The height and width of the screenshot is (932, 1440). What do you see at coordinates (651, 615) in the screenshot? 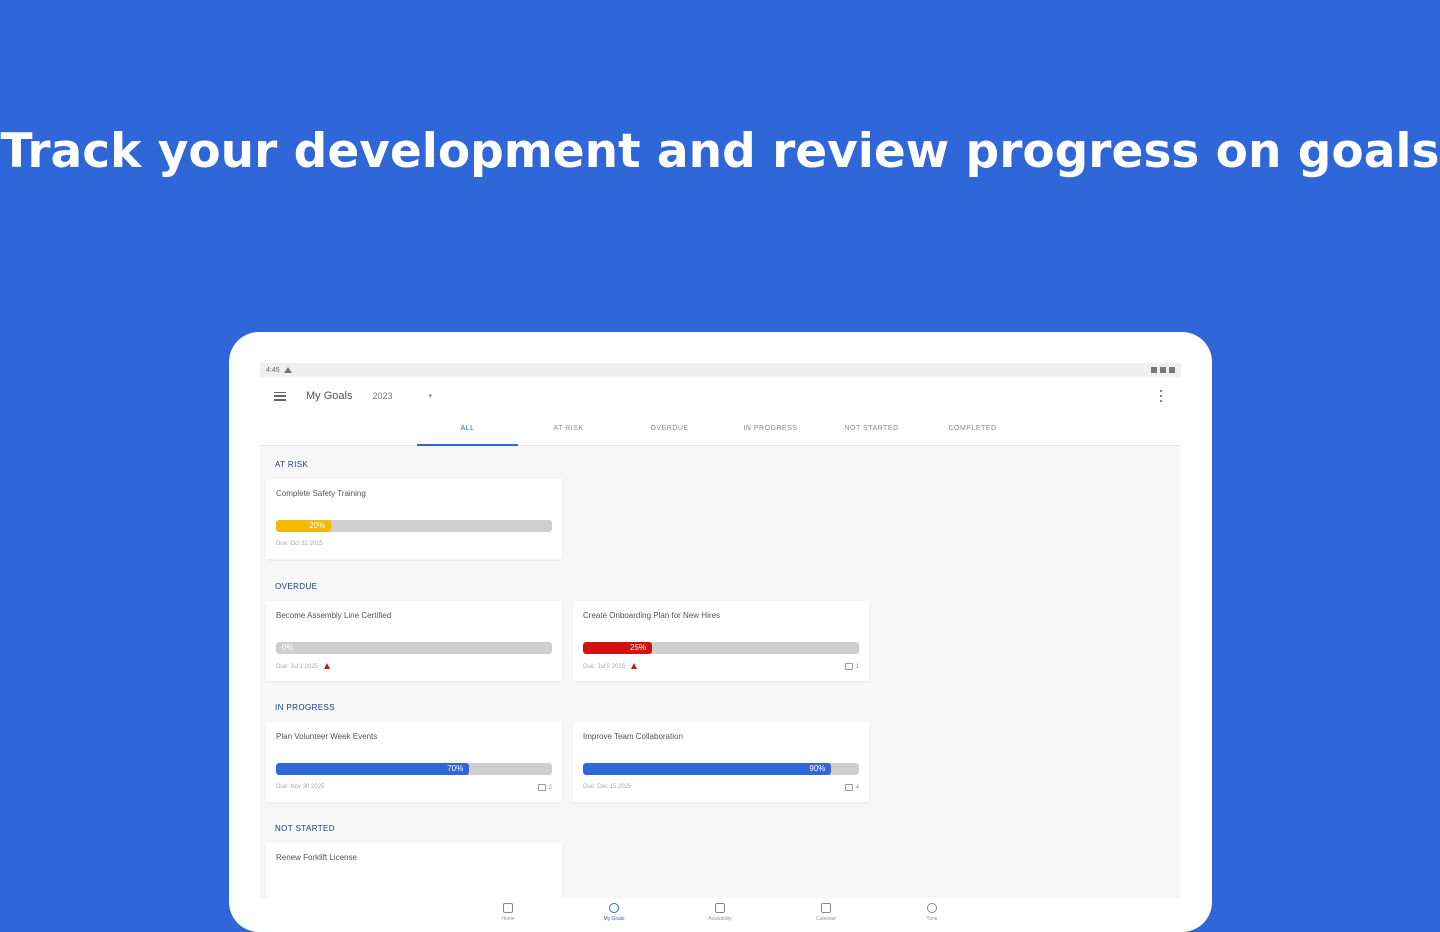
I see `goal-title: Create Onboarding Plan for New Hires` at bounding box center [651, 615].